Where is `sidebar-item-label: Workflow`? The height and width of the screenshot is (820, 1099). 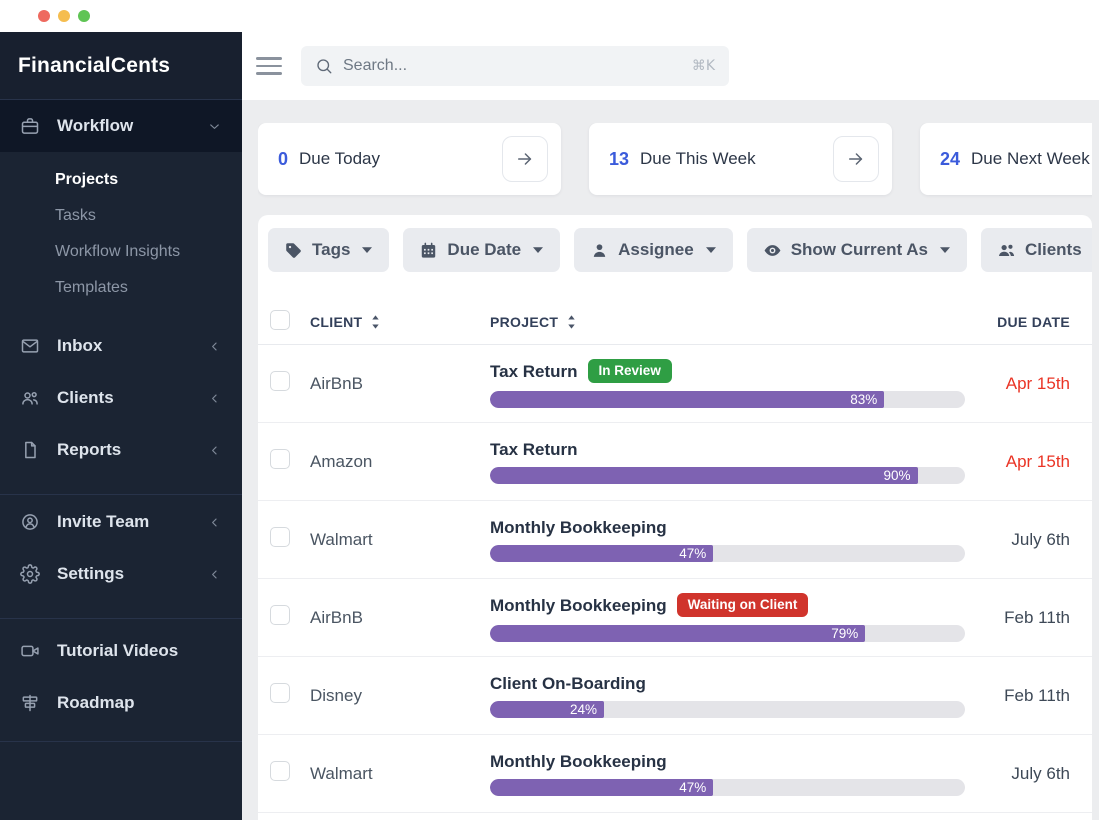
sidebar-item-label: Workflow is located at coordinates (95, 125).